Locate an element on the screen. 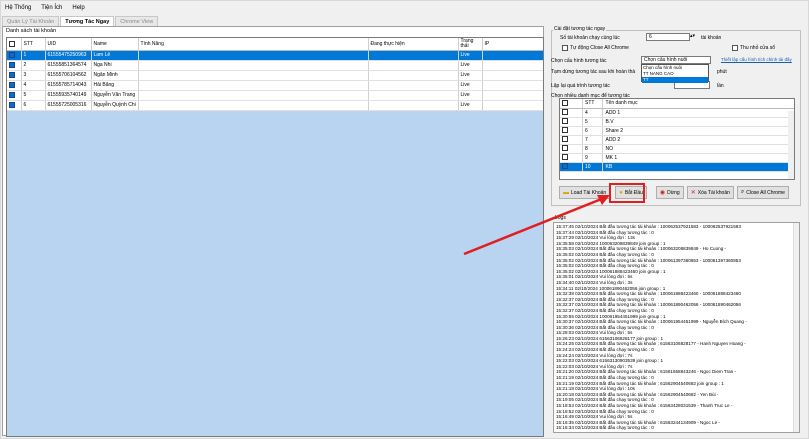 Image resolution: width=809 pixels, height=439 pixels. list-item: 6 Share 2 is located at coordinates (677, 131).